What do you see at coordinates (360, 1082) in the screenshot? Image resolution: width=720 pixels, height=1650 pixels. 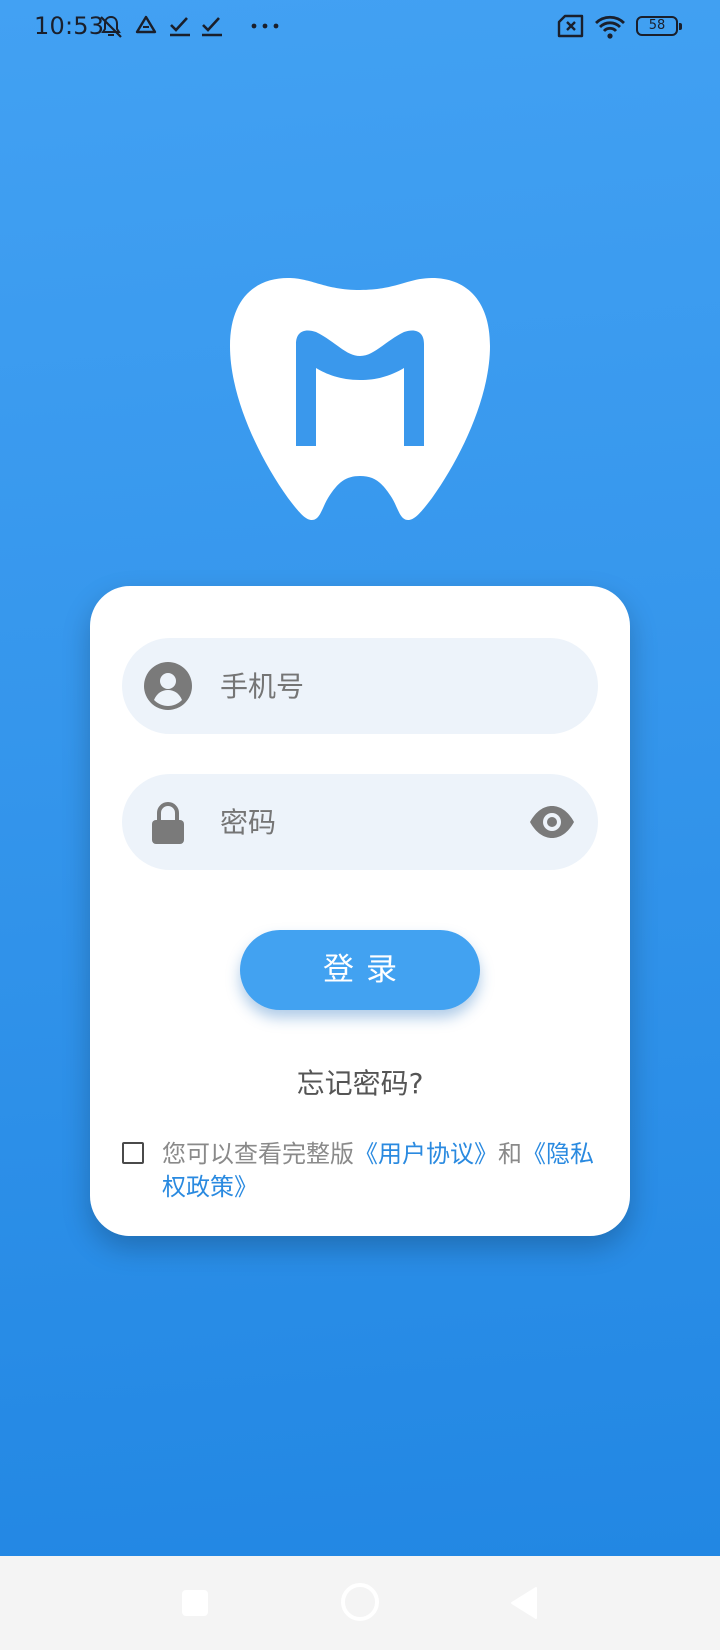 I see `forgot-password-link: 忘记密码?` at bounding box center [360, 1082].